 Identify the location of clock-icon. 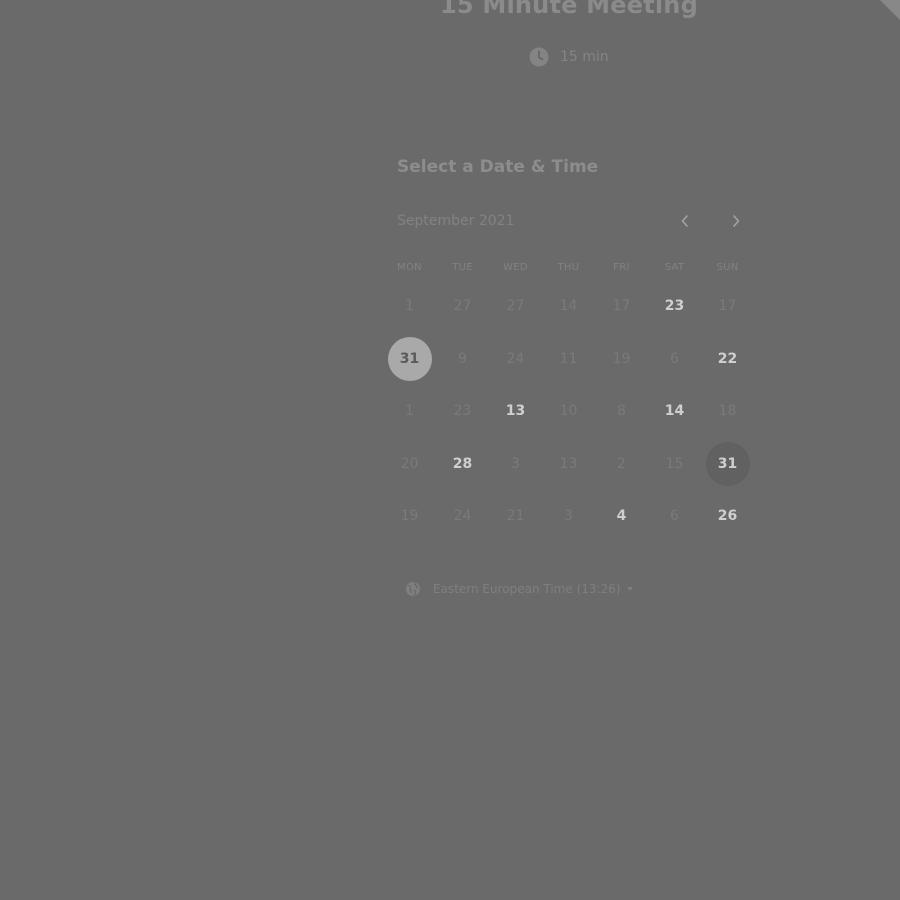
(539, 57).